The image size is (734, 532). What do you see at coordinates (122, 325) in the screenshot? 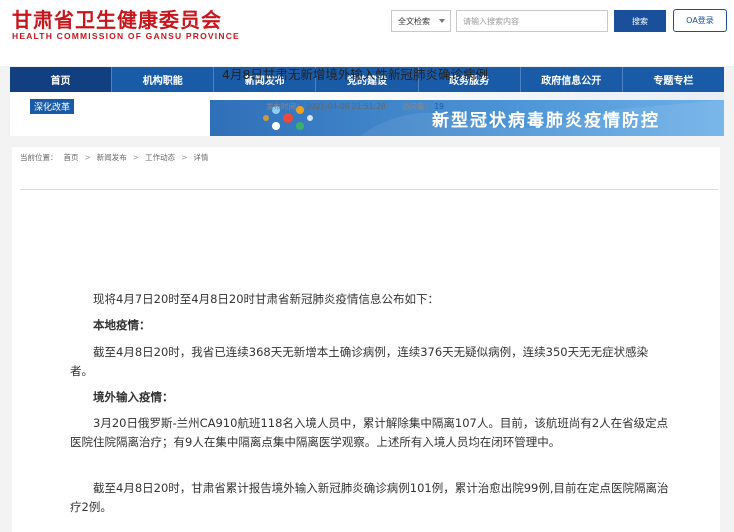
I see `local-heading-text: 本地疫情：` at bounding box center [122, 325].